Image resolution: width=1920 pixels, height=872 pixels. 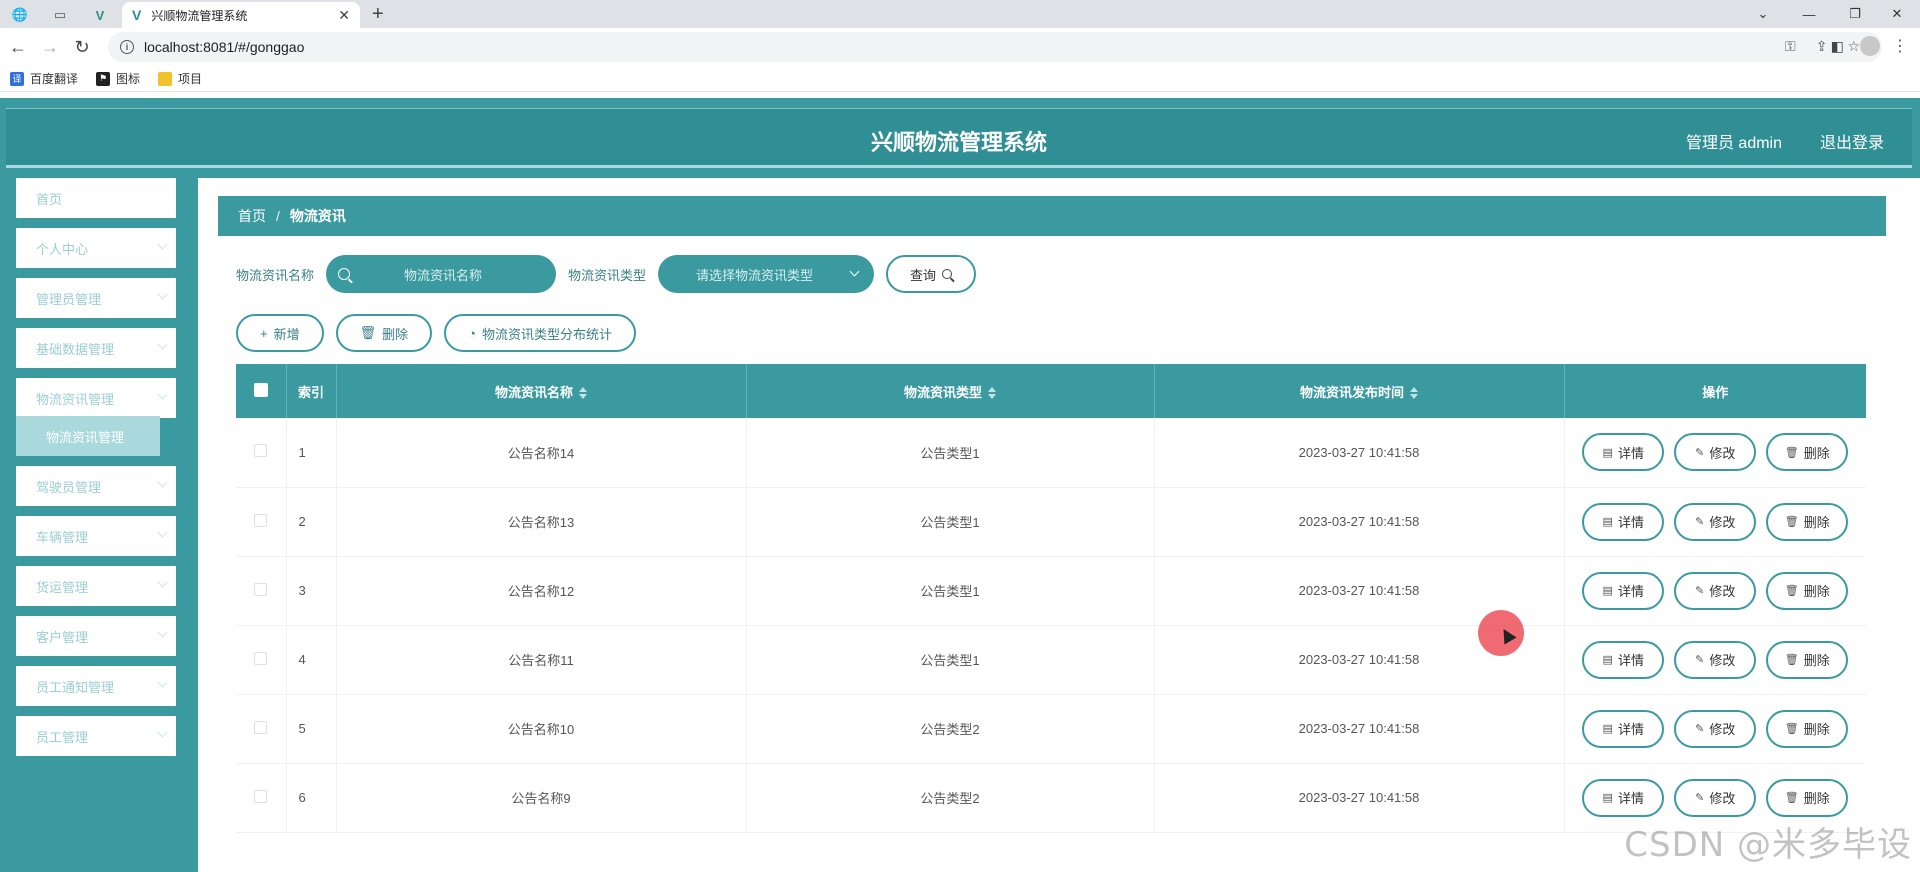 I want to click on row-name: 公告名称9, so click(x=541, y=798).